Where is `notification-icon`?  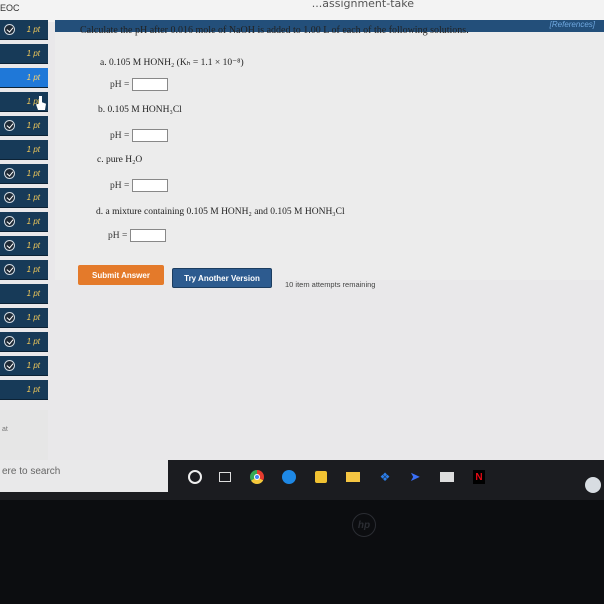 notification-icon is located at coordinates (593, 485).